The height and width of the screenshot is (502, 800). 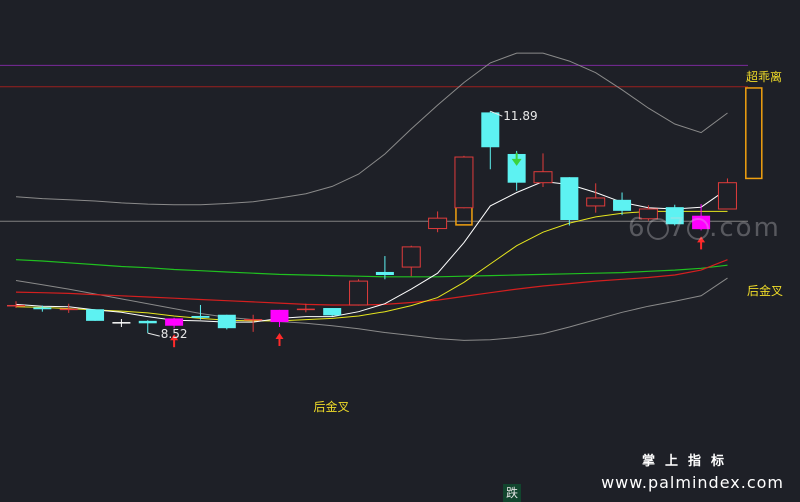 I want to click on logo-text: 7, so click(x=678, y=228).